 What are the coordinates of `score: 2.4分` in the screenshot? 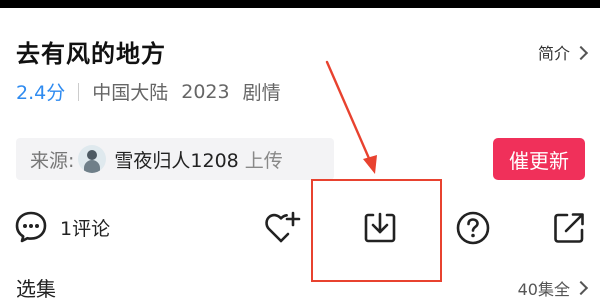 It's located at (41, 93).